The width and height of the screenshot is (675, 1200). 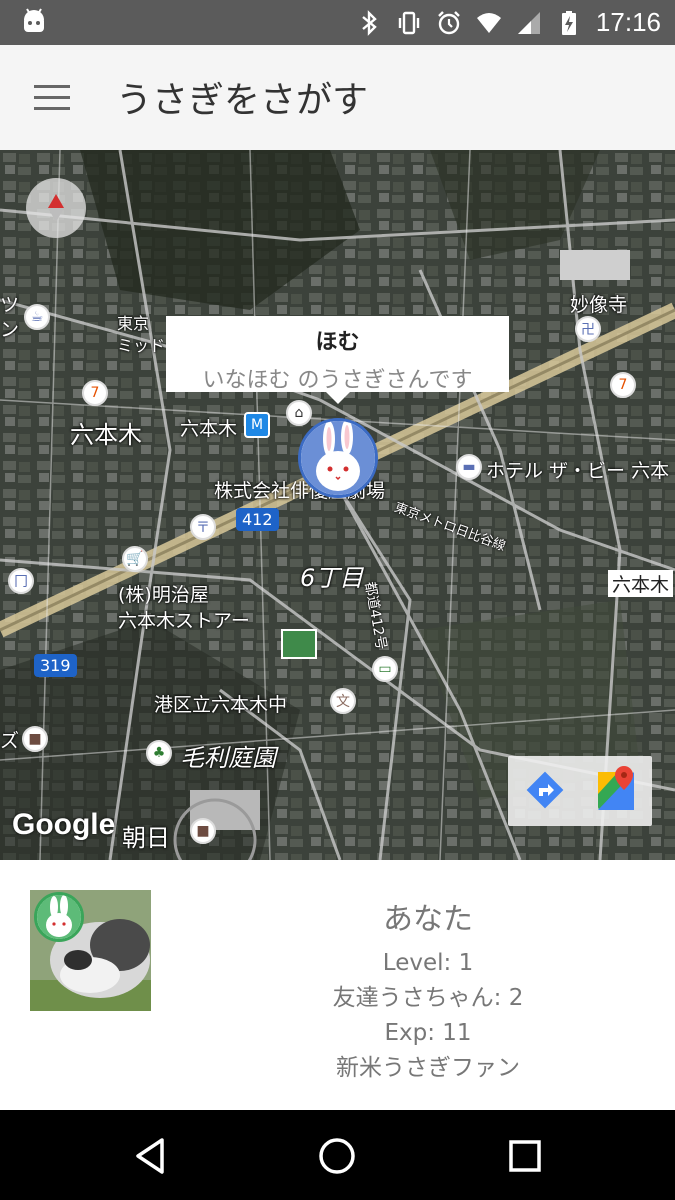 What do you see at coordinates (469, 467) in the screenshot?
I see `hotel-poi-icon: ▬` at bounding box center [469, 467].